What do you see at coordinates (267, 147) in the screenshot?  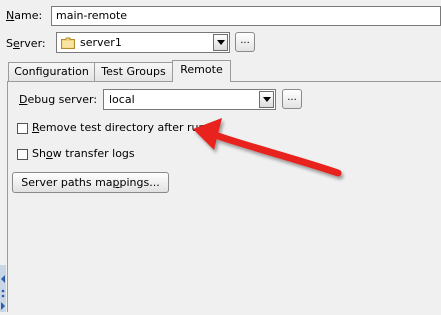 I see `red-arrow-annotation` at bounding box center [267, 147].